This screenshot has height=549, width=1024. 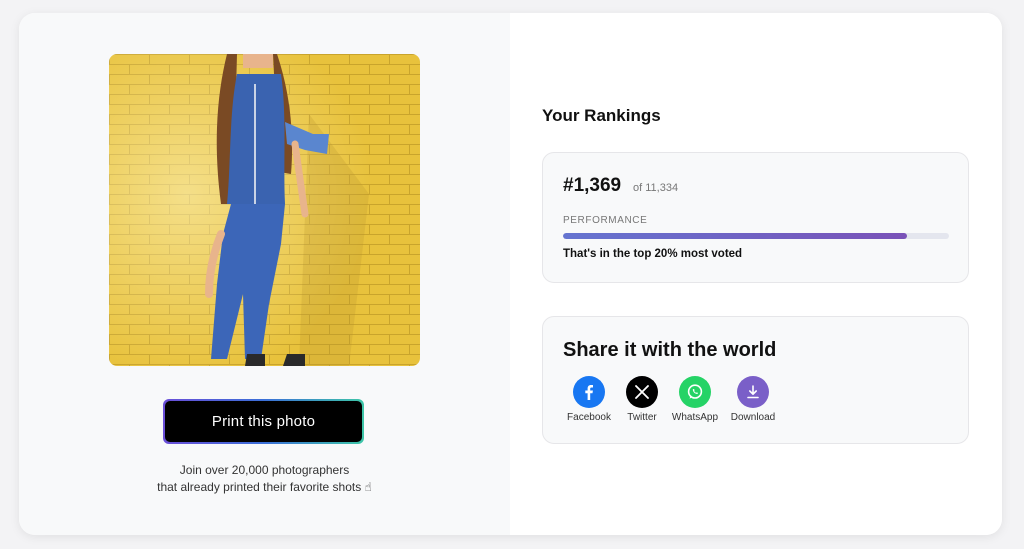 I want to click on rankings-heading: Your Rankings, so click(x=601, y=115).